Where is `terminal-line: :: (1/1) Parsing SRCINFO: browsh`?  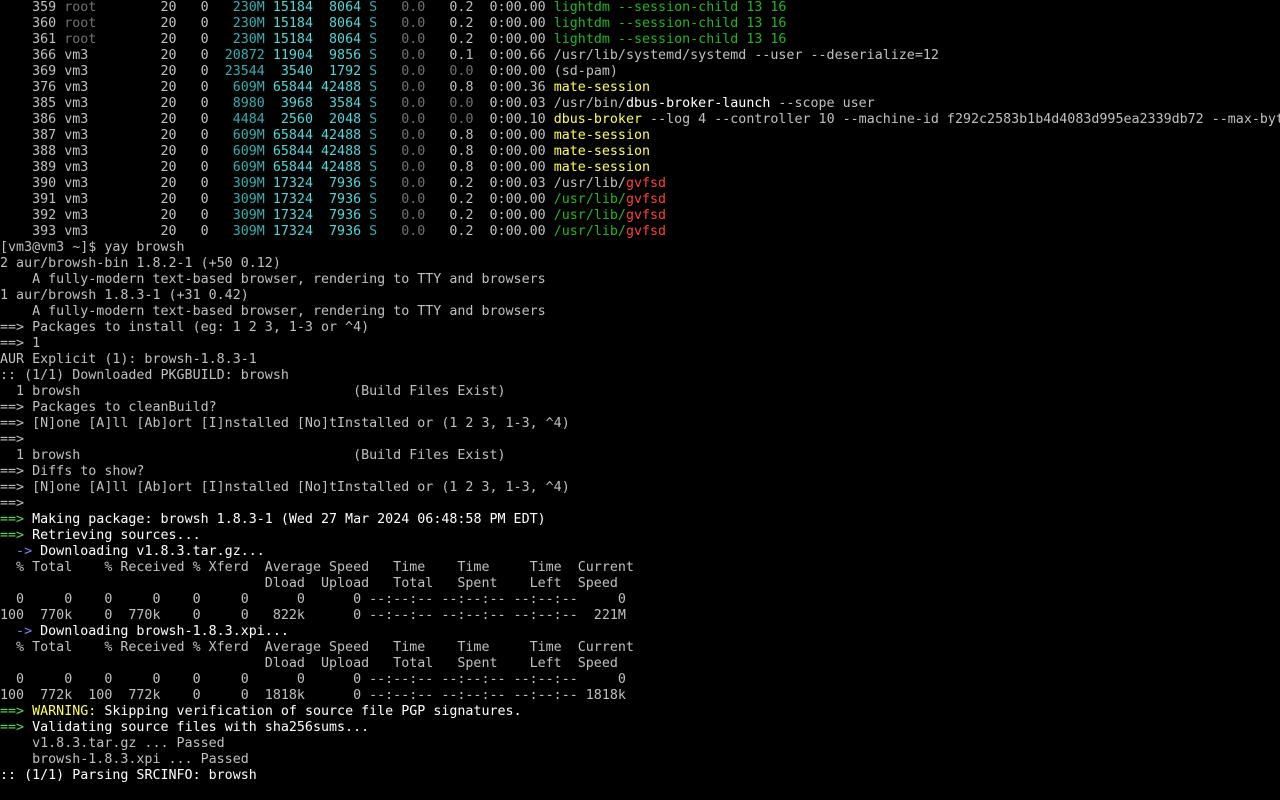 terminal-line: :: (1/1) Parsing SRCINFO: browsh is located at coordinates (640, 776).